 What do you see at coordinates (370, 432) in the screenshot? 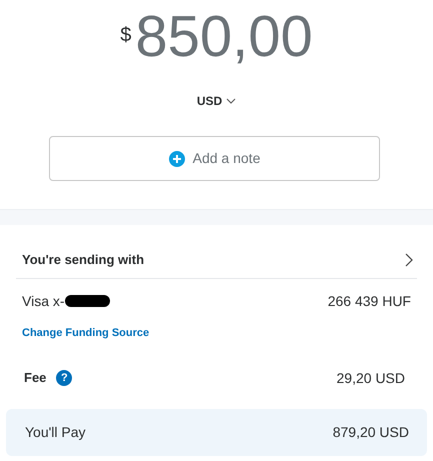
I see `total-amount: 879,20 USD` at bounding box center [370, 432].